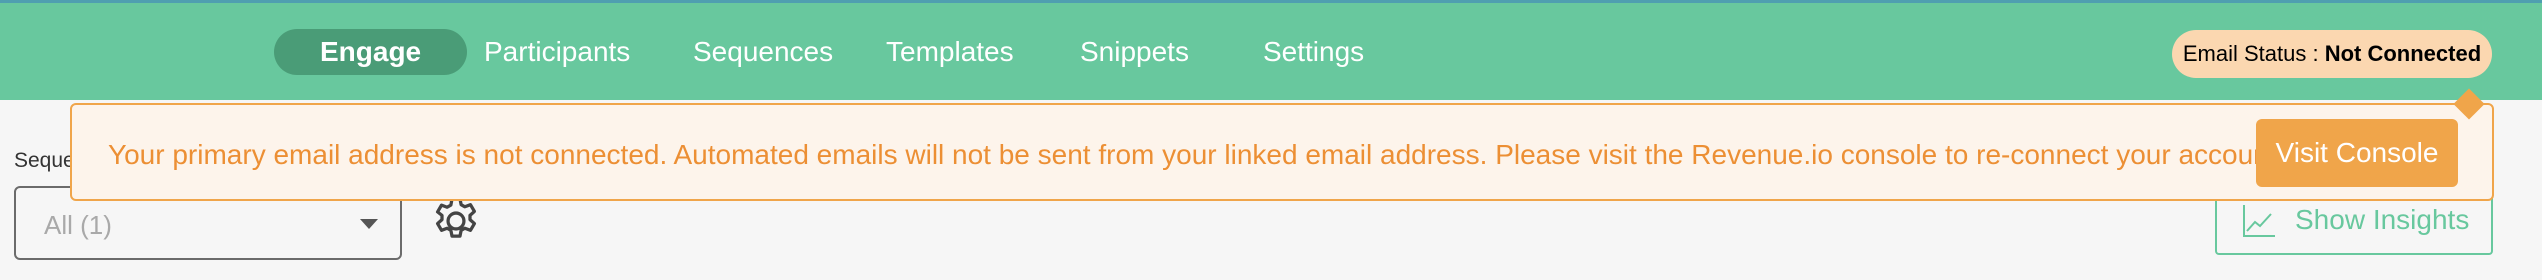  I want to click on tab-templates: Templates, so click(950, 52).